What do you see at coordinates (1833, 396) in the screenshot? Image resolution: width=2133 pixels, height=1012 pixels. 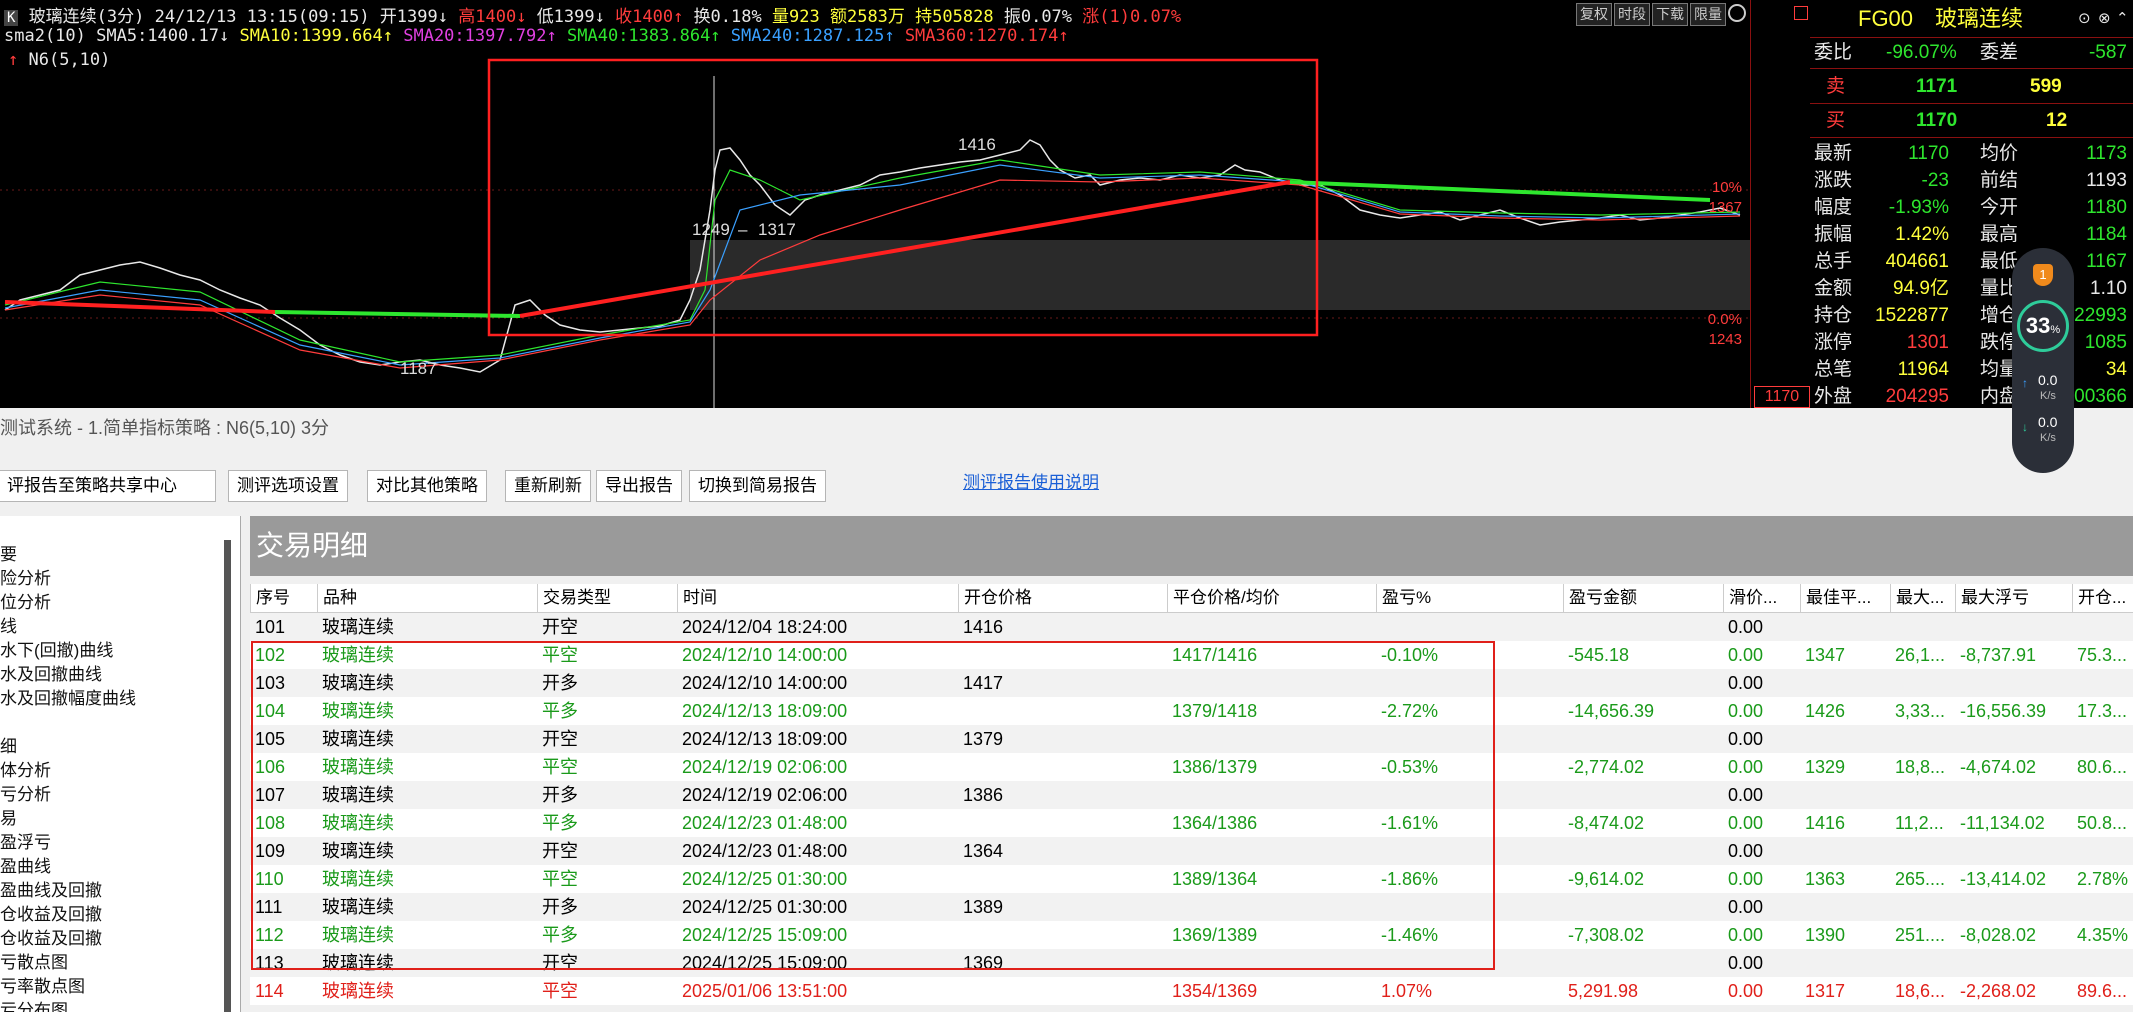 I see `quote-label: 外盘` at bounding box center [1833, 396].